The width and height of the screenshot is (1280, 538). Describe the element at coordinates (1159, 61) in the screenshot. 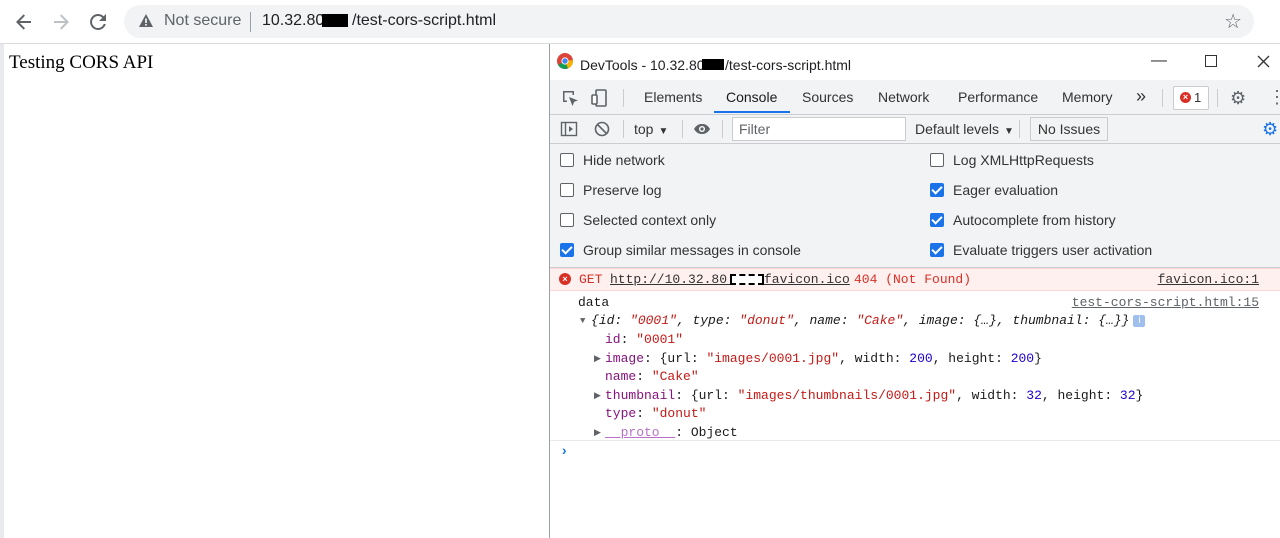

I see `minimize-icon: —` at that location.